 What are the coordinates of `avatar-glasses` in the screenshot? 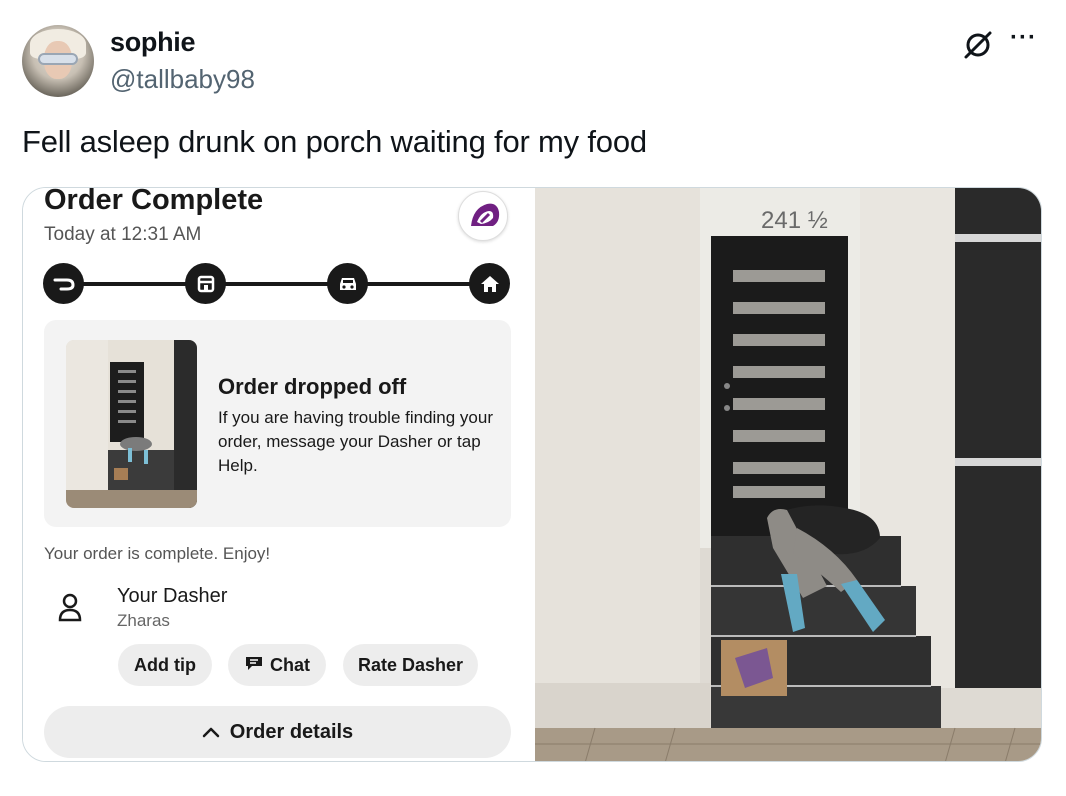 It's located at (58, 59).